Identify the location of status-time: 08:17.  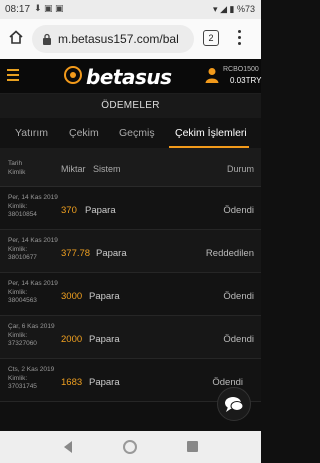
(18, 9).